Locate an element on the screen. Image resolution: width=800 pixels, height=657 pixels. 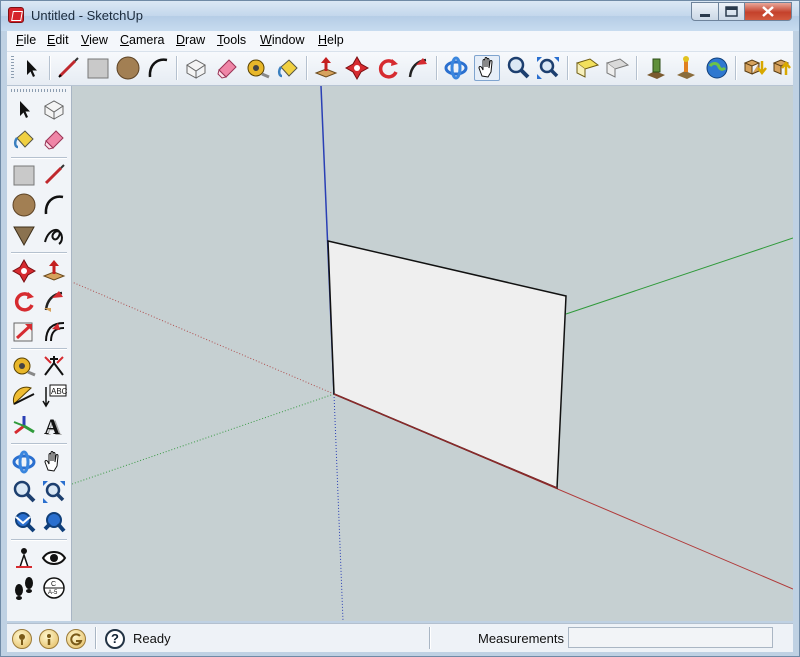
walk-tool-button is located at coordinates (24, 588).